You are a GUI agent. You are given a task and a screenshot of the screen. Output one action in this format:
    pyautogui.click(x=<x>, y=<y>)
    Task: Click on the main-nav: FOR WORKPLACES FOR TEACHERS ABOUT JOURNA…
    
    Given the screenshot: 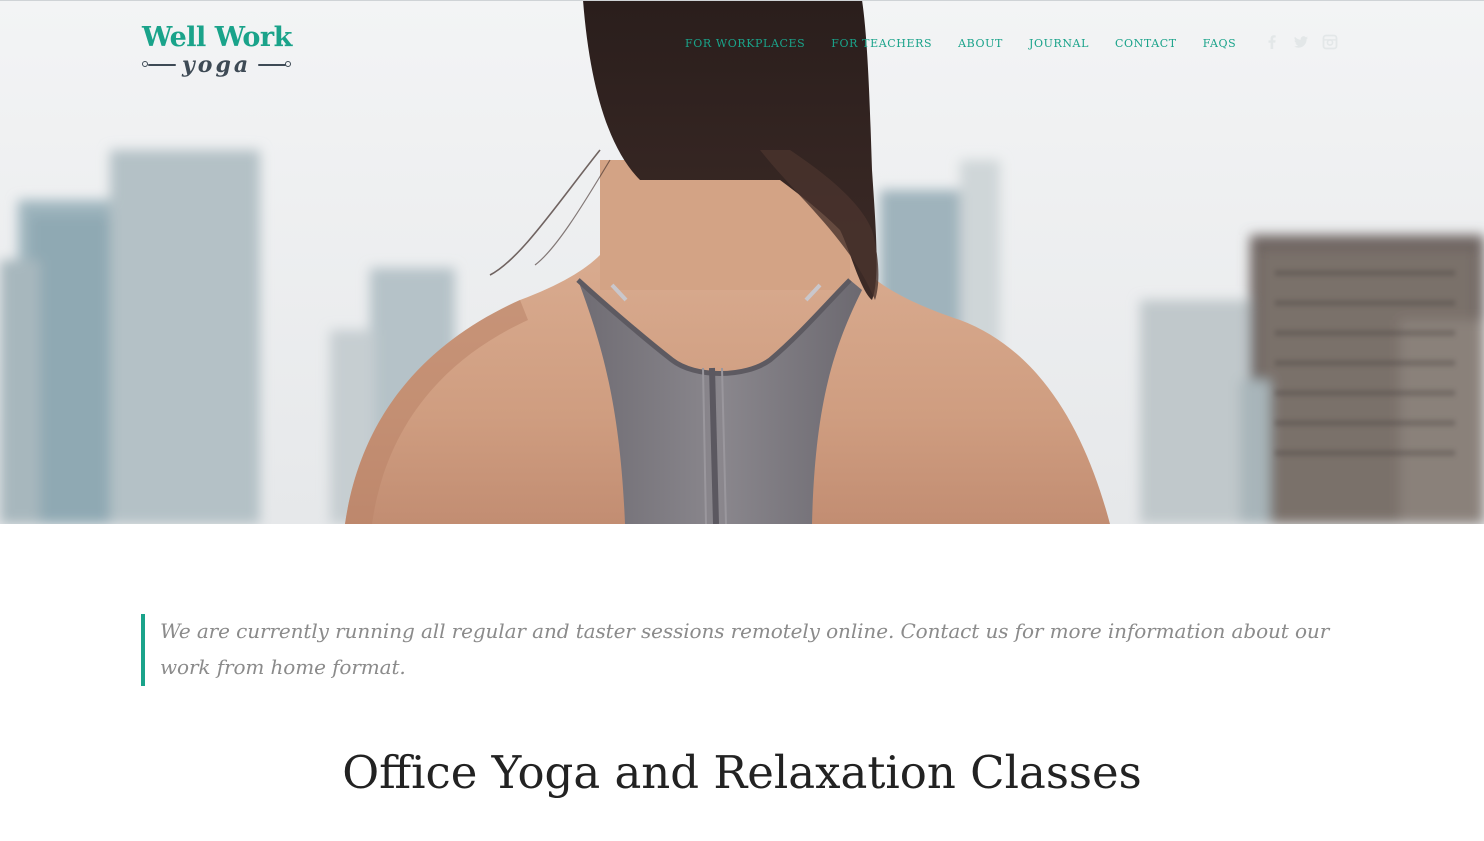 What is the action you would take?
    pyautogui.click(x=960, y=44)
    